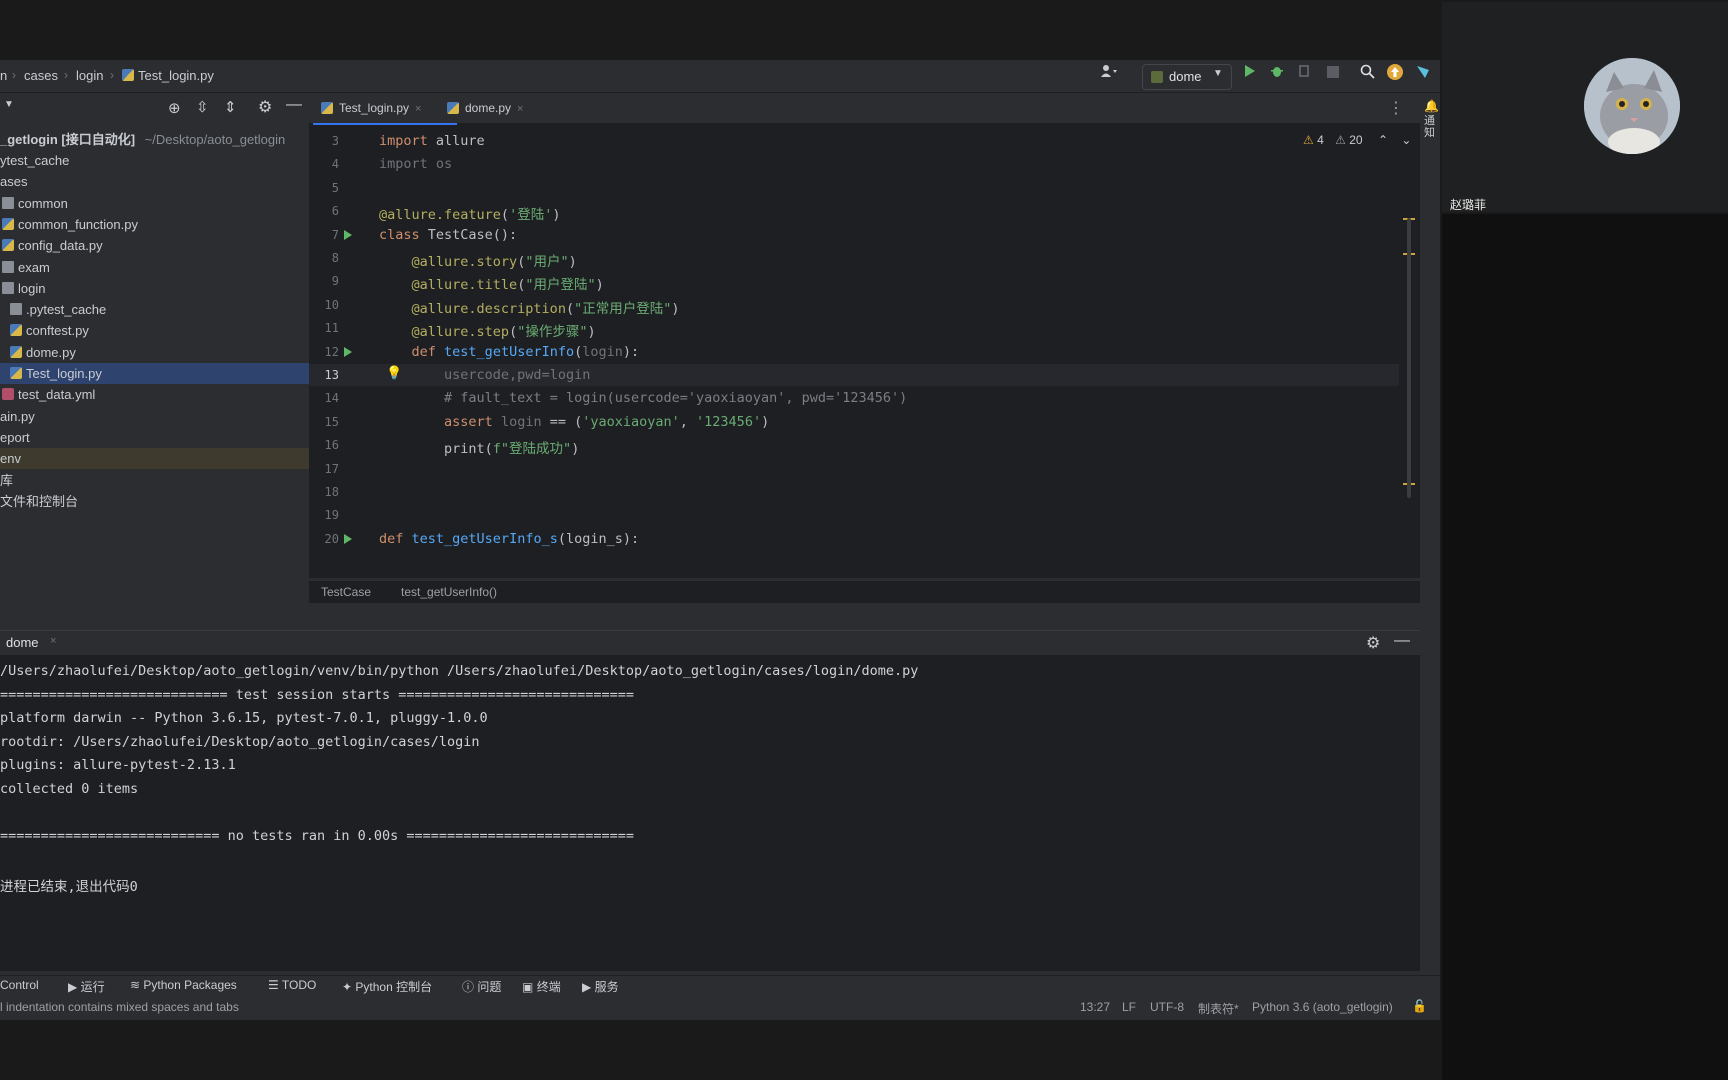 Image resolution: width=1728 pixels, height=1080 pixels. Describe the element at coordinates (159, 330) in the screenshot. I see `tree-item: conftest.py` at that location.